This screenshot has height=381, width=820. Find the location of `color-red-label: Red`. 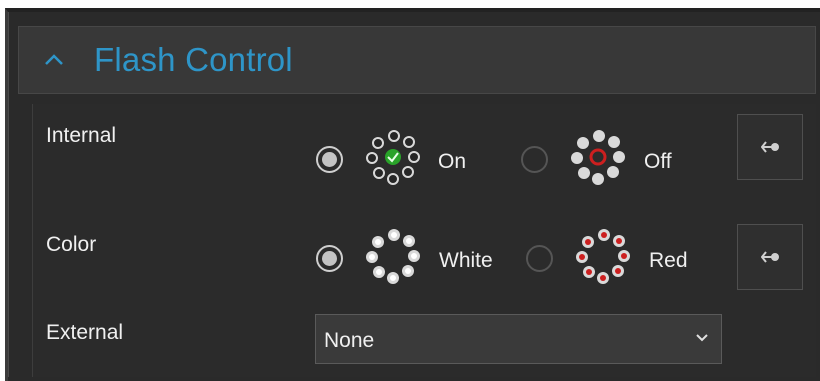

color-red-label: Red is located at coordinates (668, 261).